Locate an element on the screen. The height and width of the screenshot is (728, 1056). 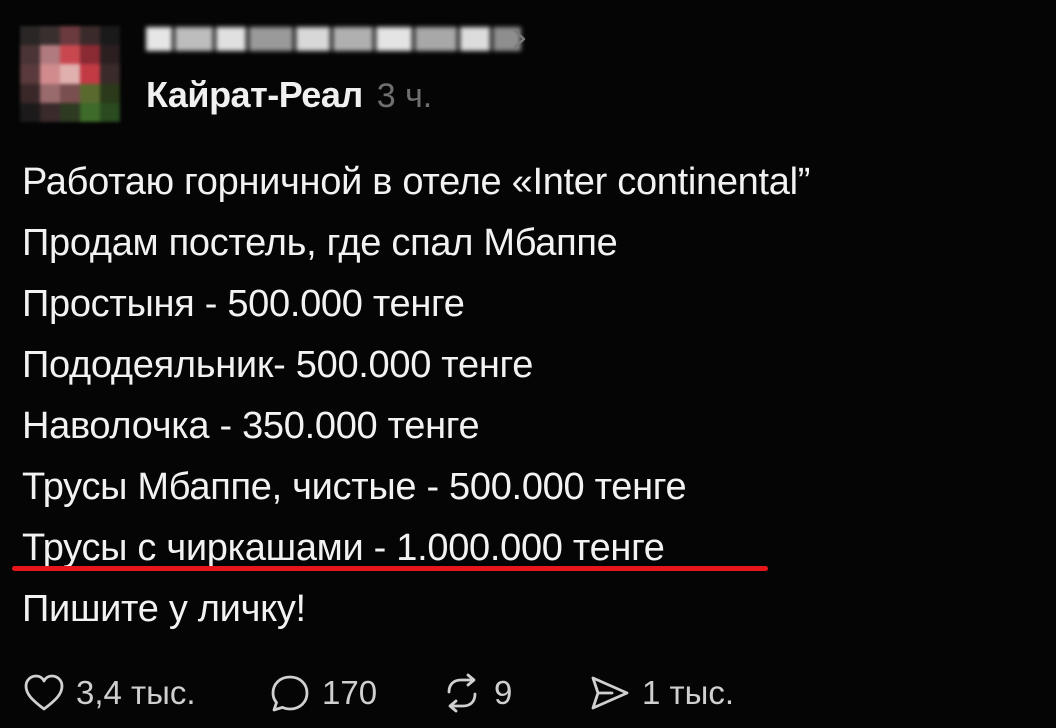
post-header: Кайрат-Реал 3 ч. is located at coordinates (289, 95).